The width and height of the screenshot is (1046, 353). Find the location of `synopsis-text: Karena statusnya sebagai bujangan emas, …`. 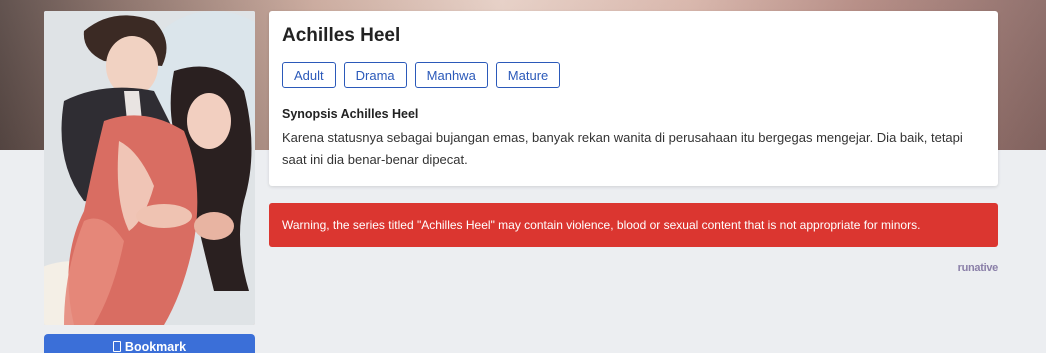

synopsis-text: Karena statusnya sebagai bujangan emas, … is located at coordinates (622, 148).